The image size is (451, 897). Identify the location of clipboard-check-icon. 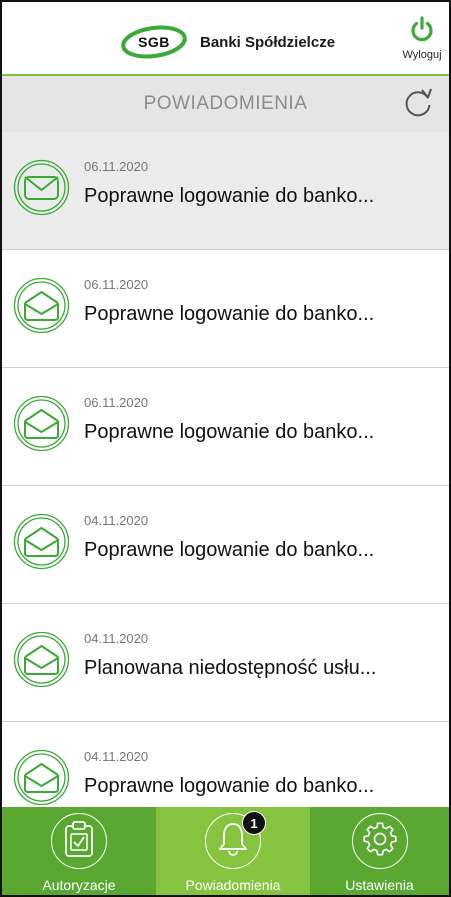
(79, 841).